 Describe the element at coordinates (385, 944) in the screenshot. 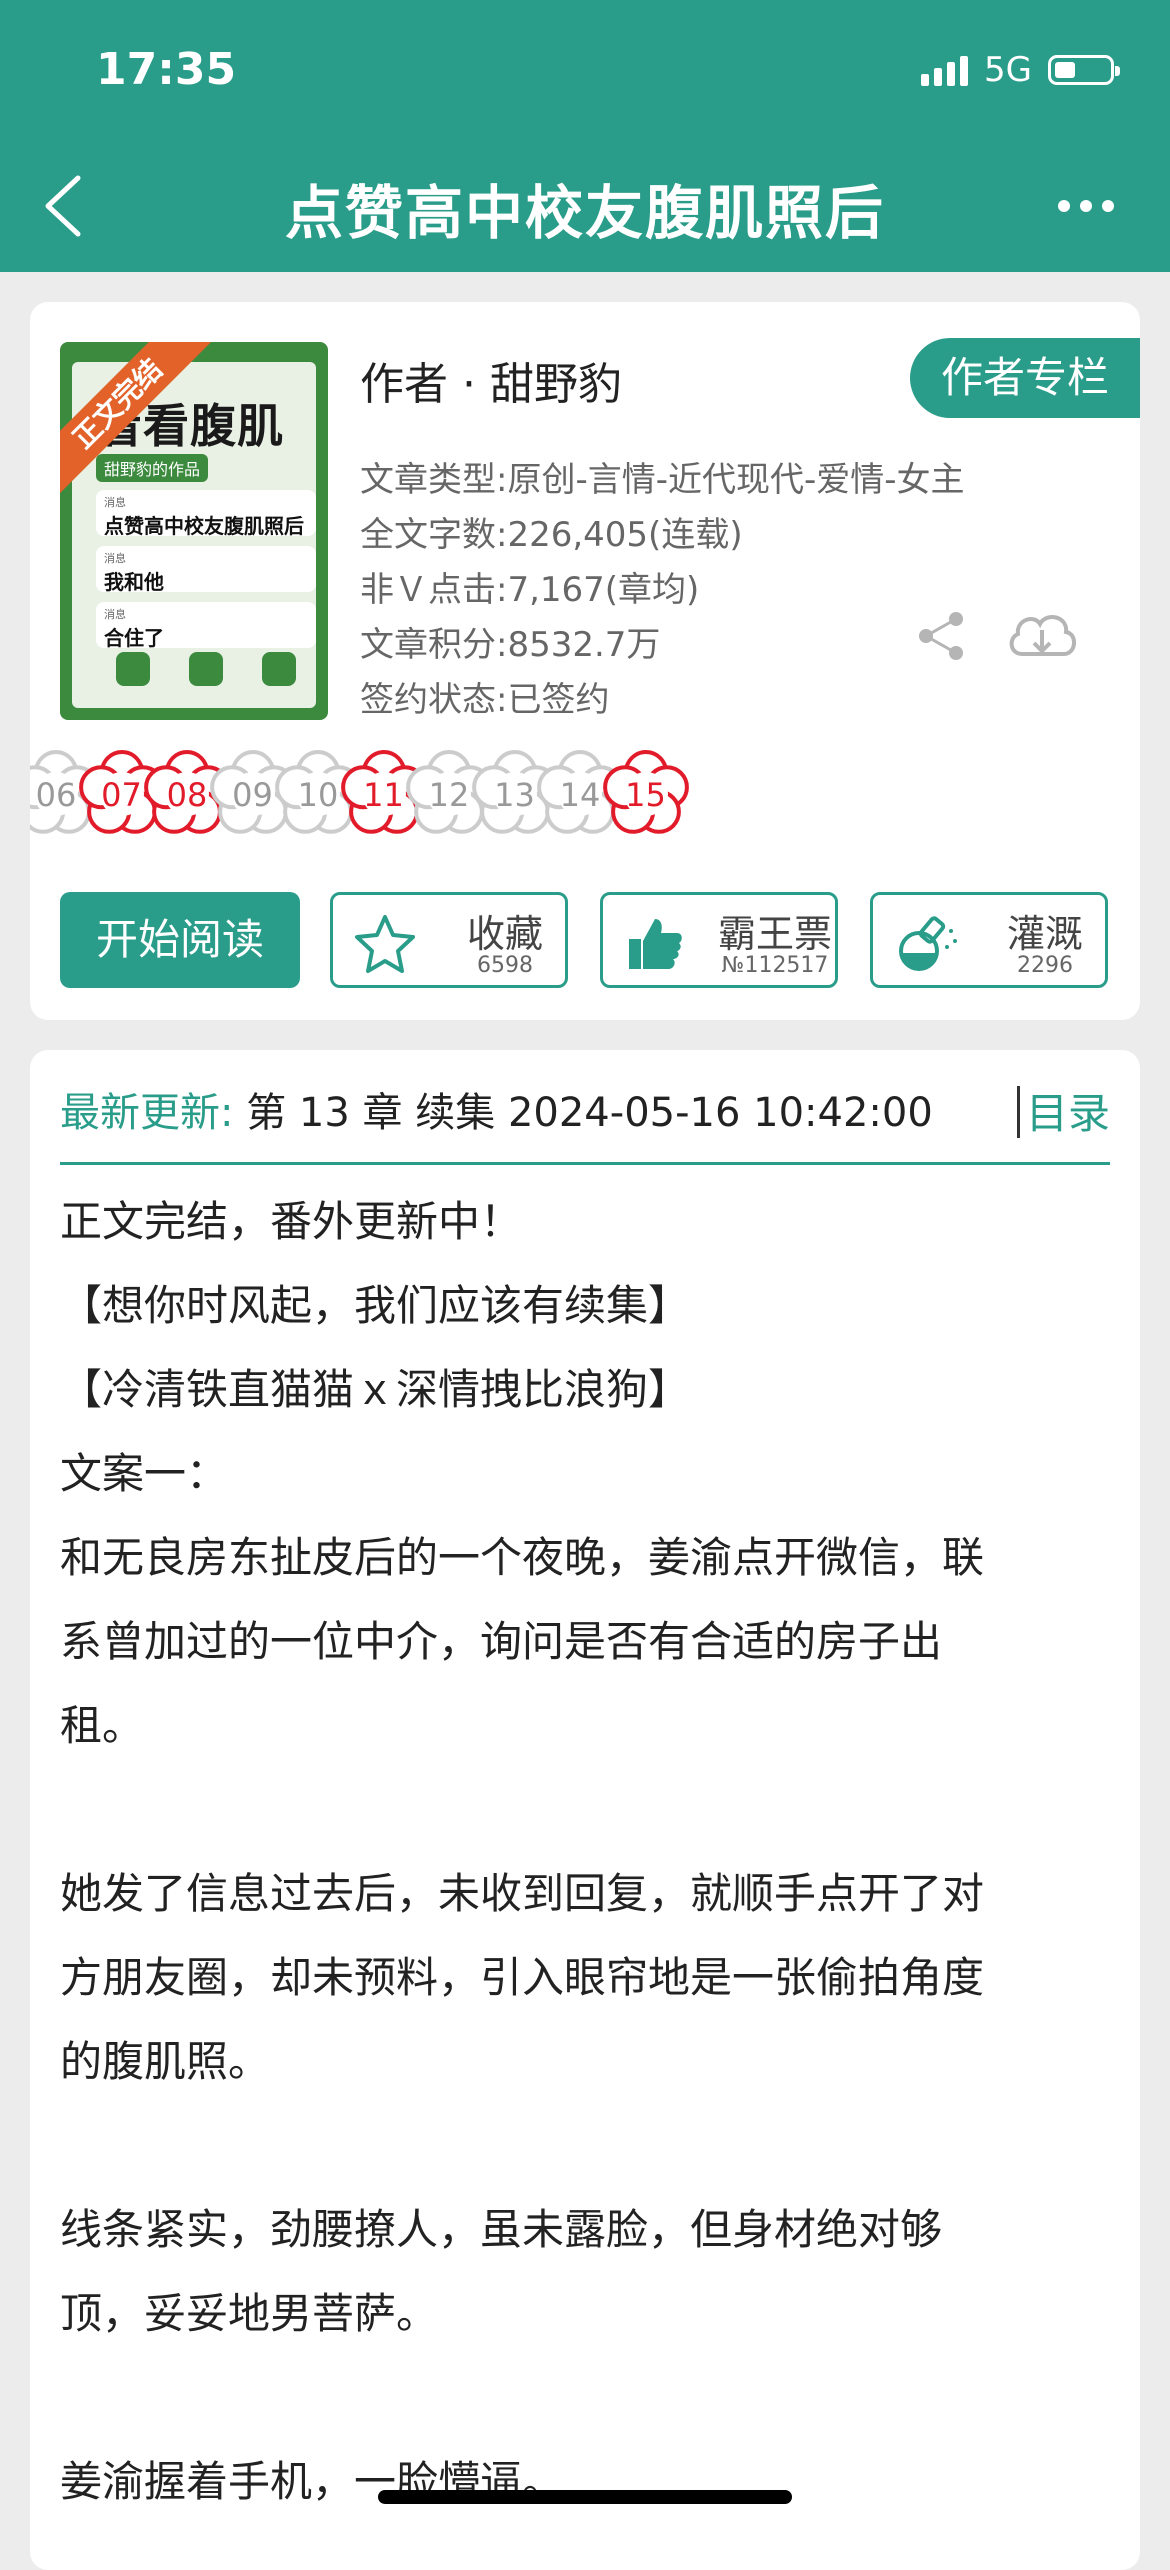

I see `star-icon` at that location.